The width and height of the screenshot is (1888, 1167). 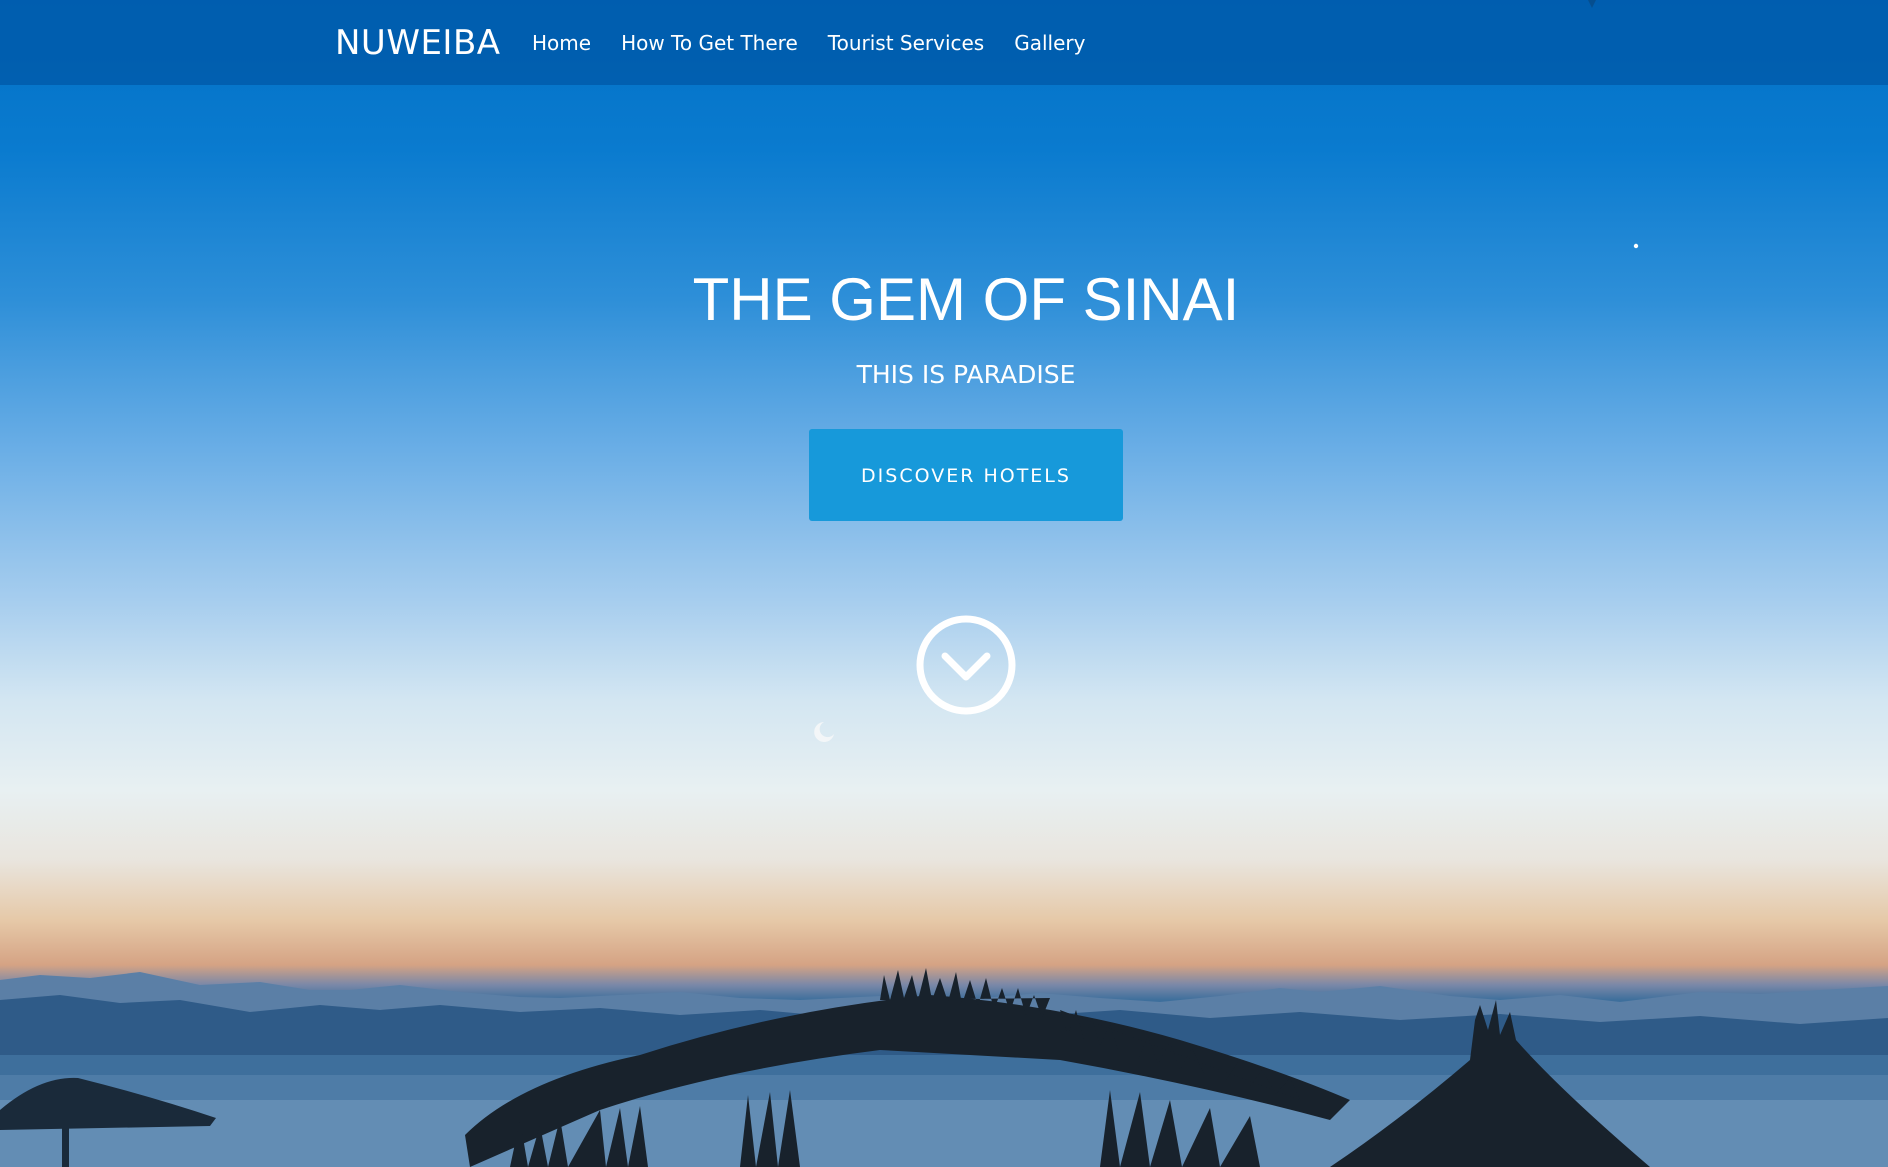 I want to click on discover-hotels-button: DISCOVER HOTELS, so click(x=966, y=475).